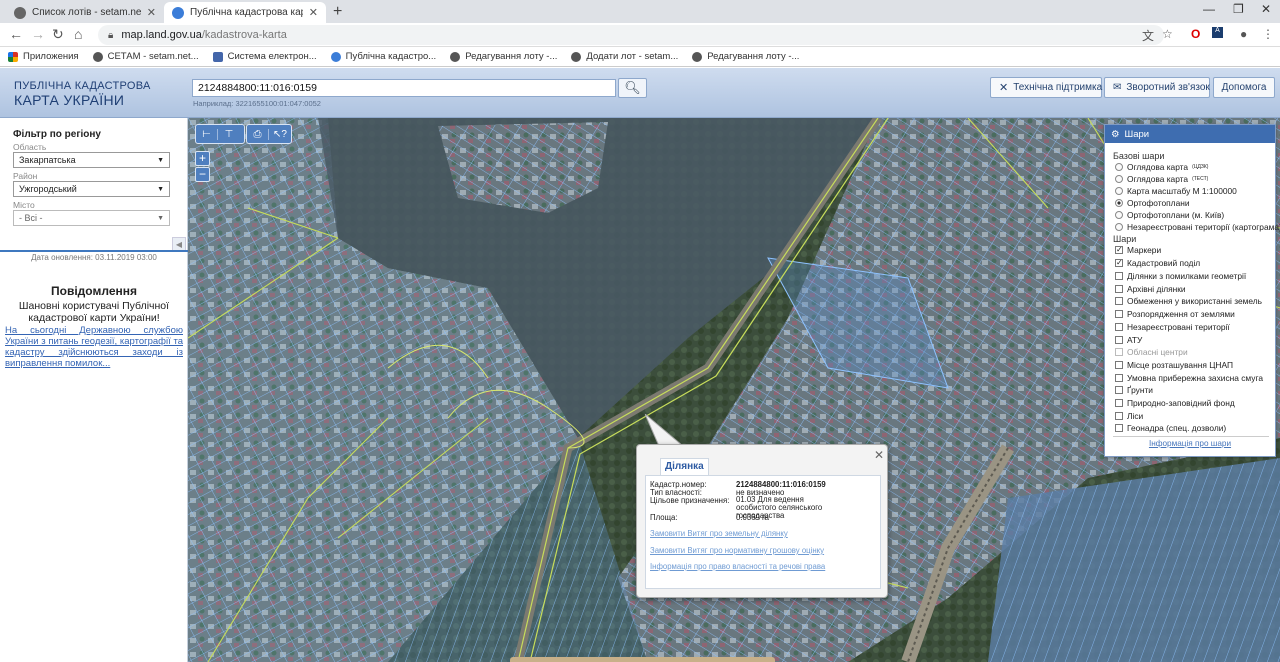 This screenshot has width=1280, height=662. I want to click on layer-soils: Ґрунти, so click(1134, 390).